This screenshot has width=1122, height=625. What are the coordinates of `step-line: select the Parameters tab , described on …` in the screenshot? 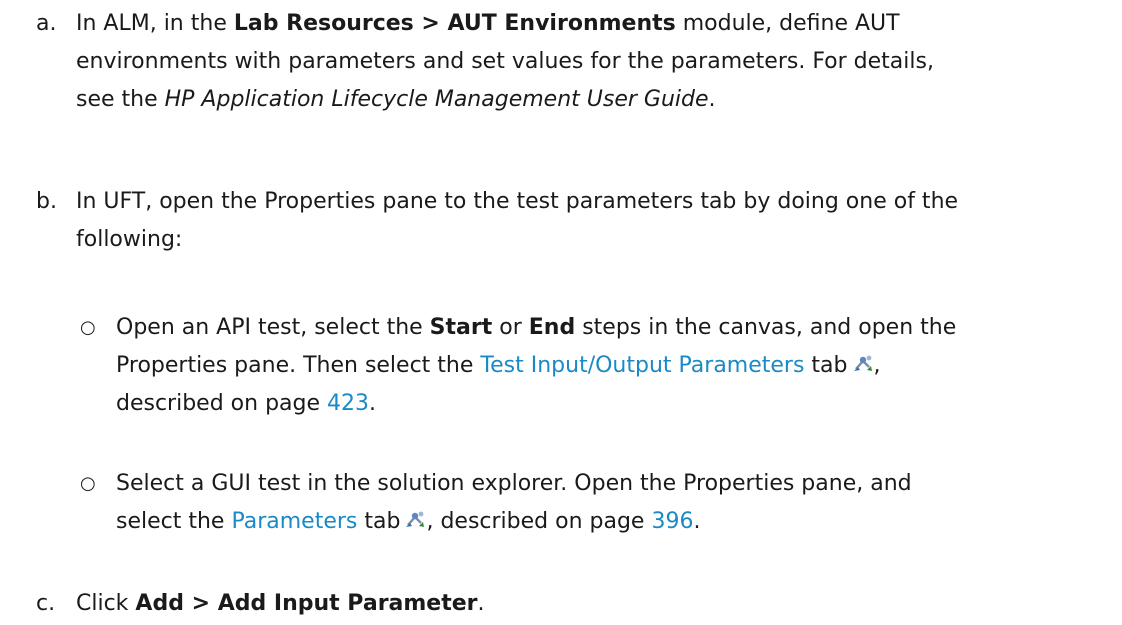 It's located at (598, 522).